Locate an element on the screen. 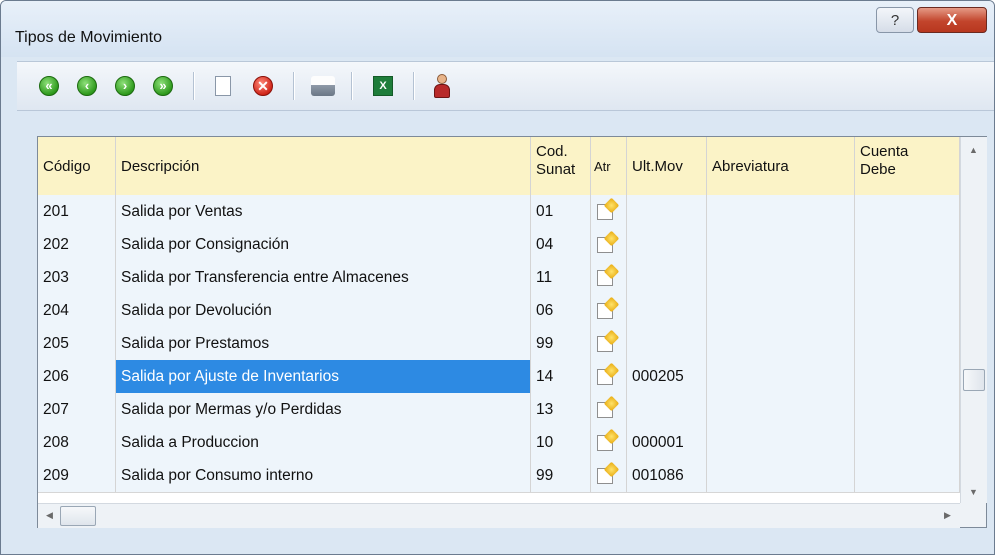 This screenshot has width=995, height=555. scroll-up-icon: ▲ is located at coordinates (973, 150).